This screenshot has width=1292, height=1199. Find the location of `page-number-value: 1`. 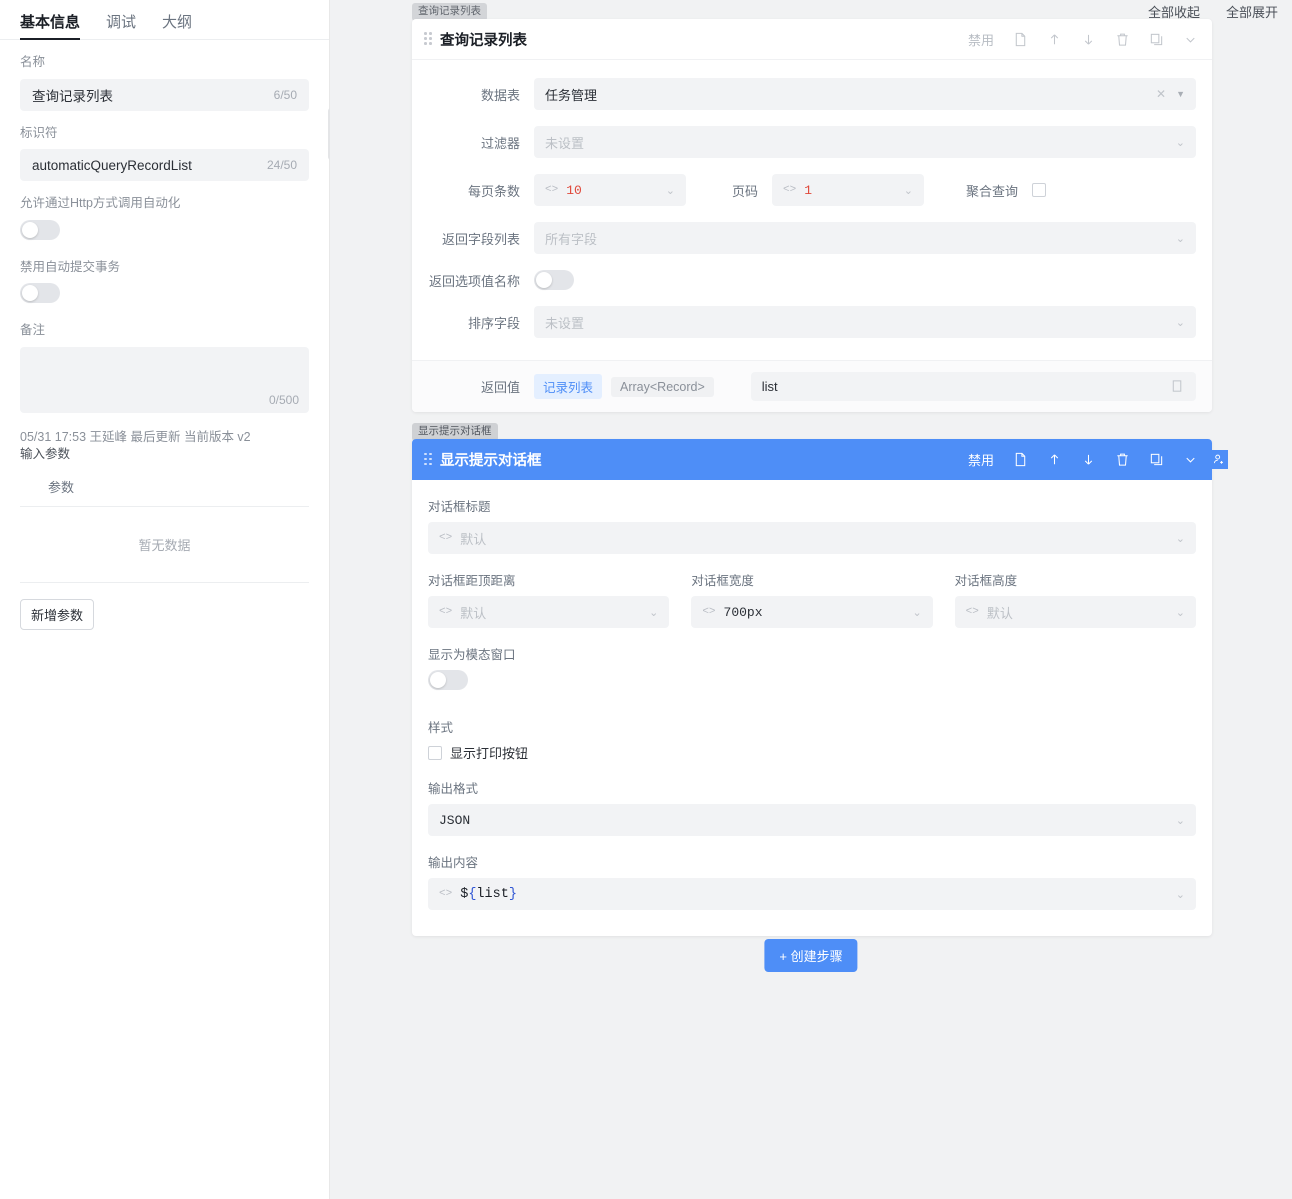

page-number-value: 1 is located at coordinates (808, 190).